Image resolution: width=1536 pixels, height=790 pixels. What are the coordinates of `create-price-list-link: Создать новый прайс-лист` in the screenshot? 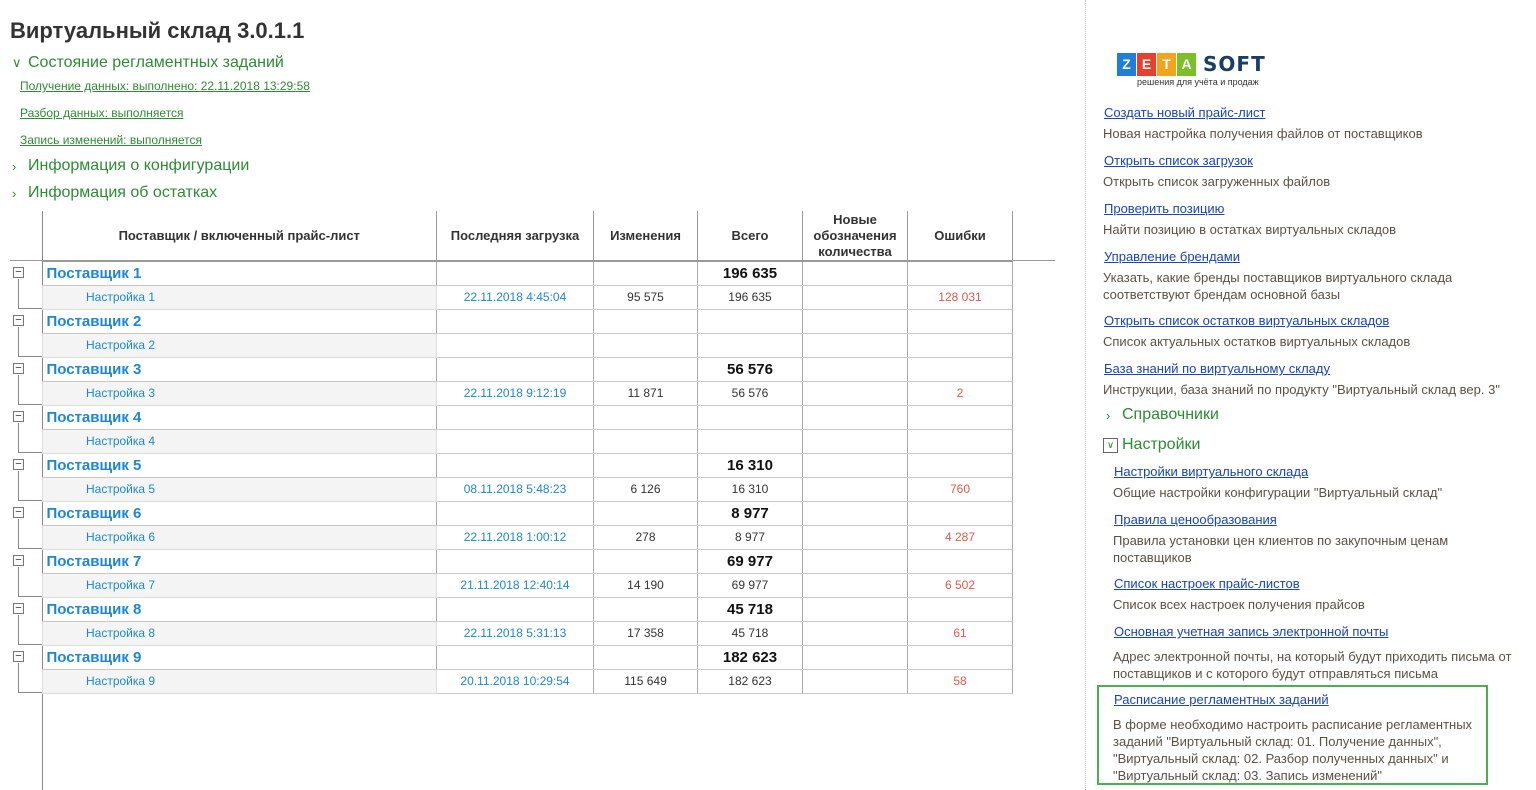 It's located at (1184, 112).